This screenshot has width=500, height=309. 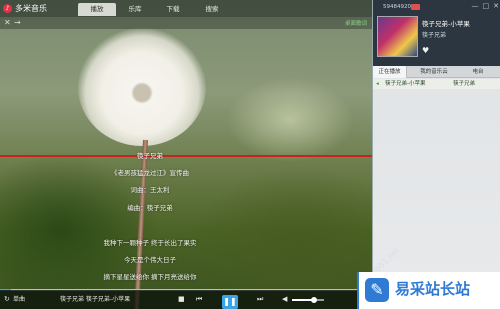 What do you see at coordinates (150, 190) in the screenshot?
I see `lyric-line: 词曲：王太利` at bounding box center [150, 190].